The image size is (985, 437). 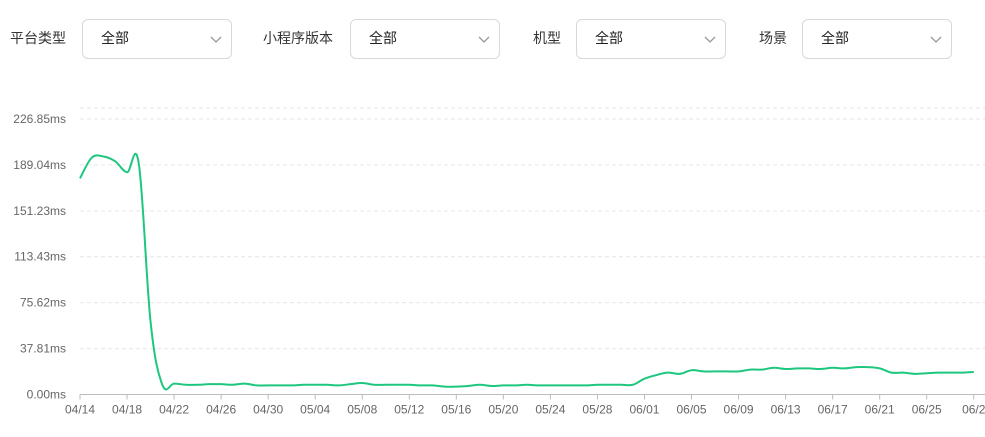 I want to click on x-tick-label: 06/05, so click(x=692, y=410).